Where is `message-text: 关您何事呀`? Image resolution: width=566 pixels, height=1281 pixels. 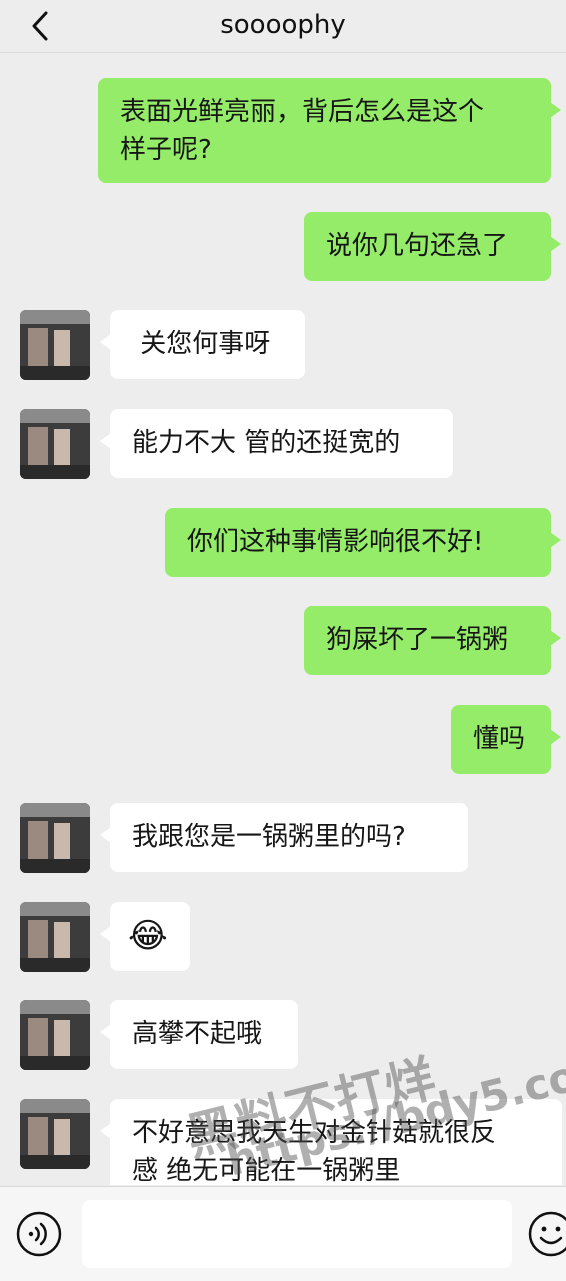
message-text: 关您何事呀 is located at coordinates (201, 344).